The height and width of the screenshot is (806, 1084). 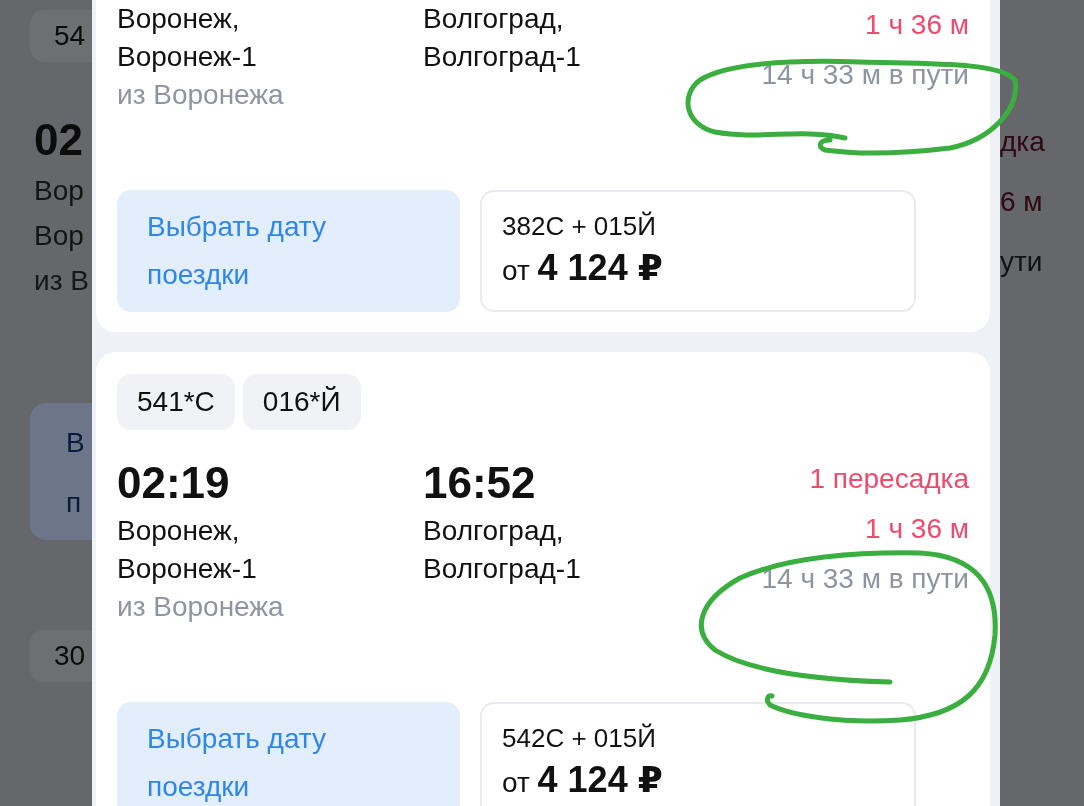 What do you see at coordinates (62, 281) in the screenshot?
I see `origin-text: из В` at bounding box center [62, 281].